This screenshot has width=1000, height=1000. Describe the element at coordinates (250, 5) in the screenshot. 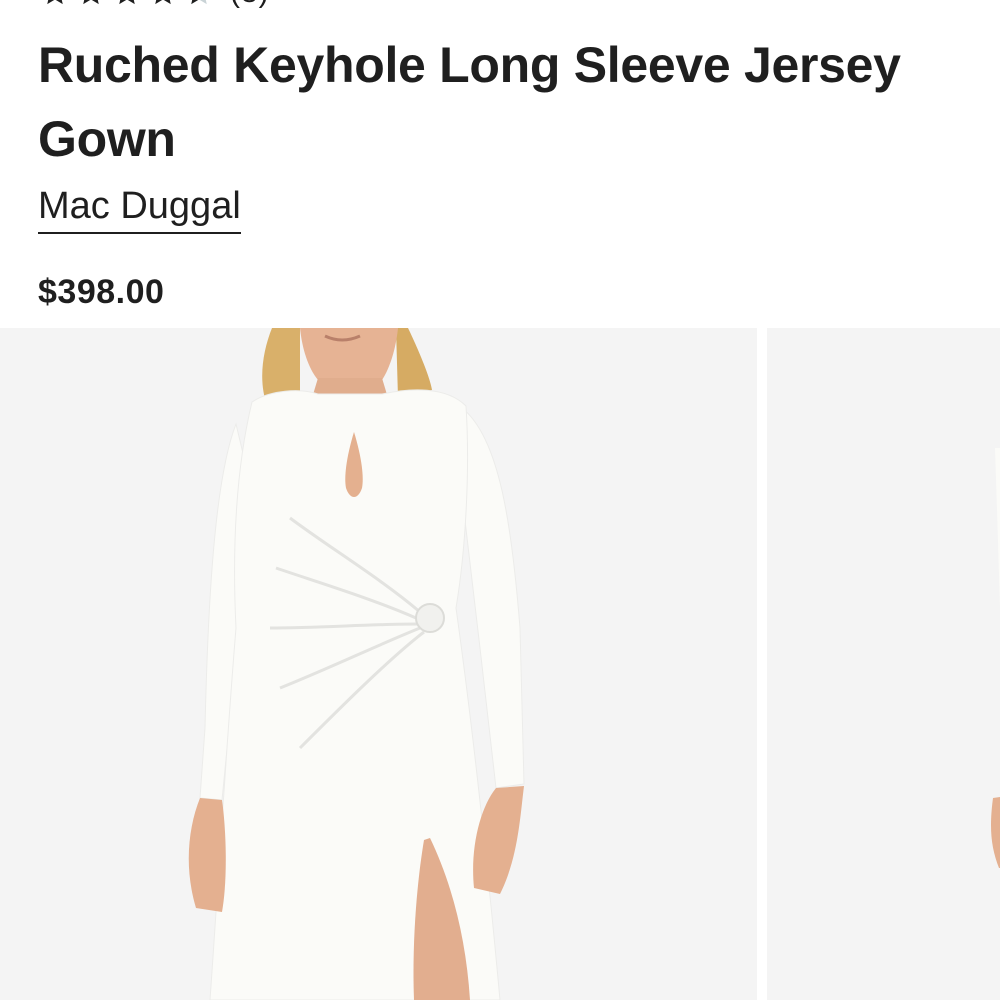

I see `review-count: (8)` at that location.